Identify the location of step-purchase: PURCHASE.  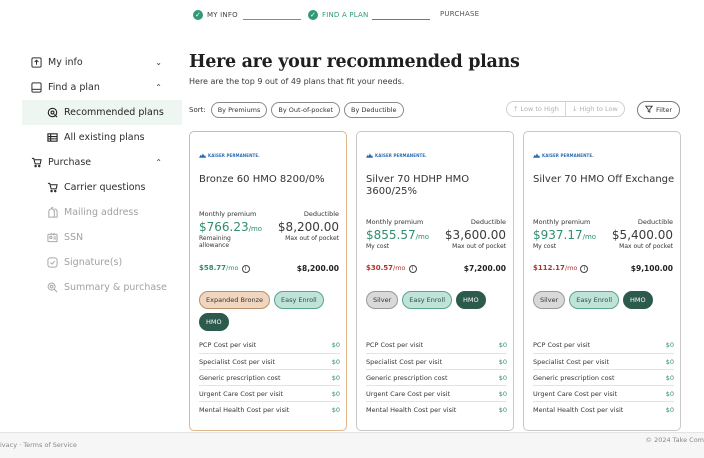
(459, 14).